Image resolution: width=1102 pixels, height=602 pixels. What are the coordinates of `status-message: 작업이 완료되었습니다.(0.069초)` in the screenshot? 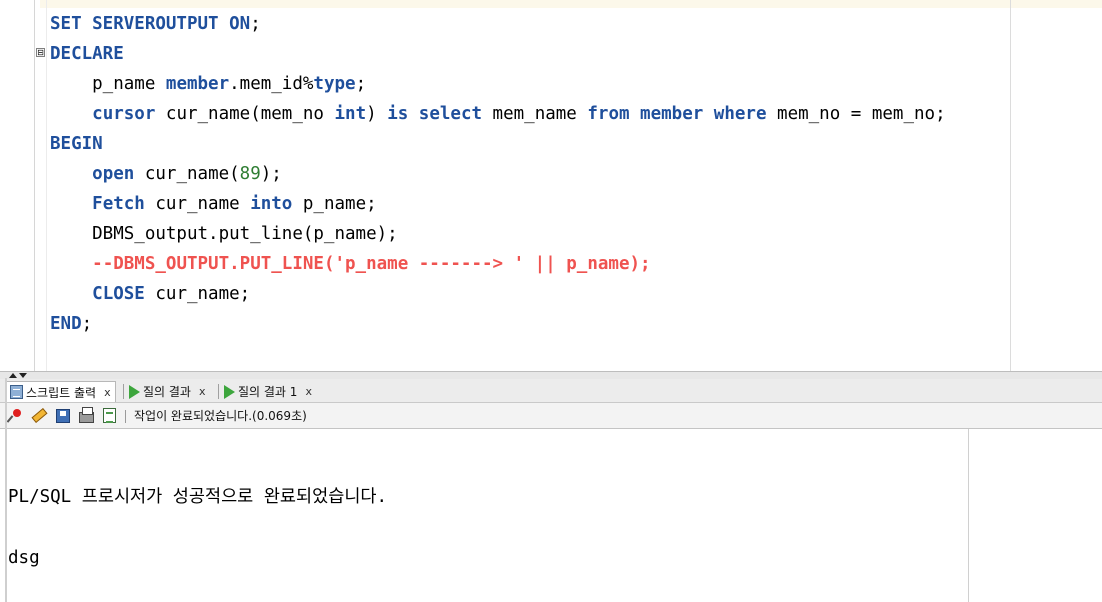 It's located at (220, 416).